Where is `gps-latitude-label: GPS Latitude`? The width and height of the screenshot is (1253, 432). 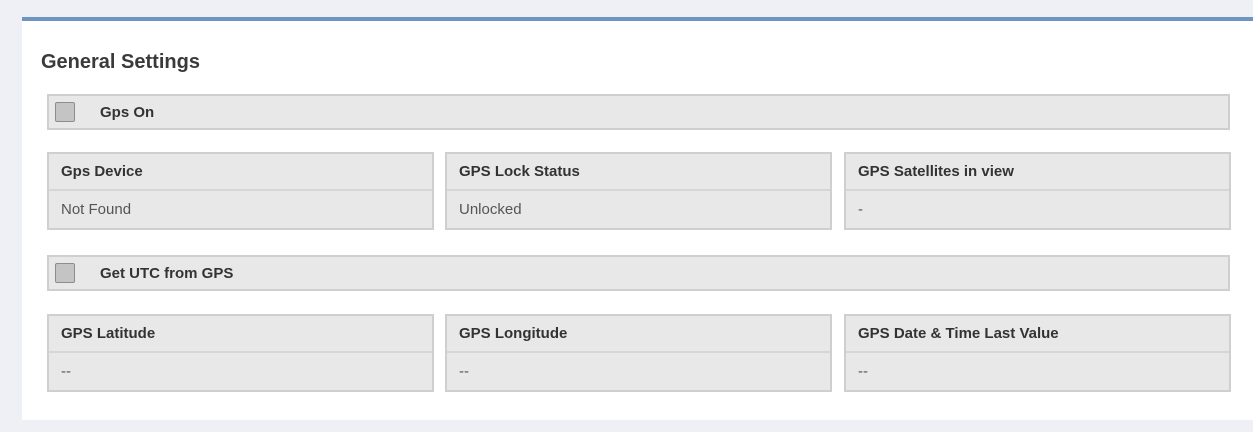
gps-latitude-label: GPS Latitude is located at coordinates (240, 334).